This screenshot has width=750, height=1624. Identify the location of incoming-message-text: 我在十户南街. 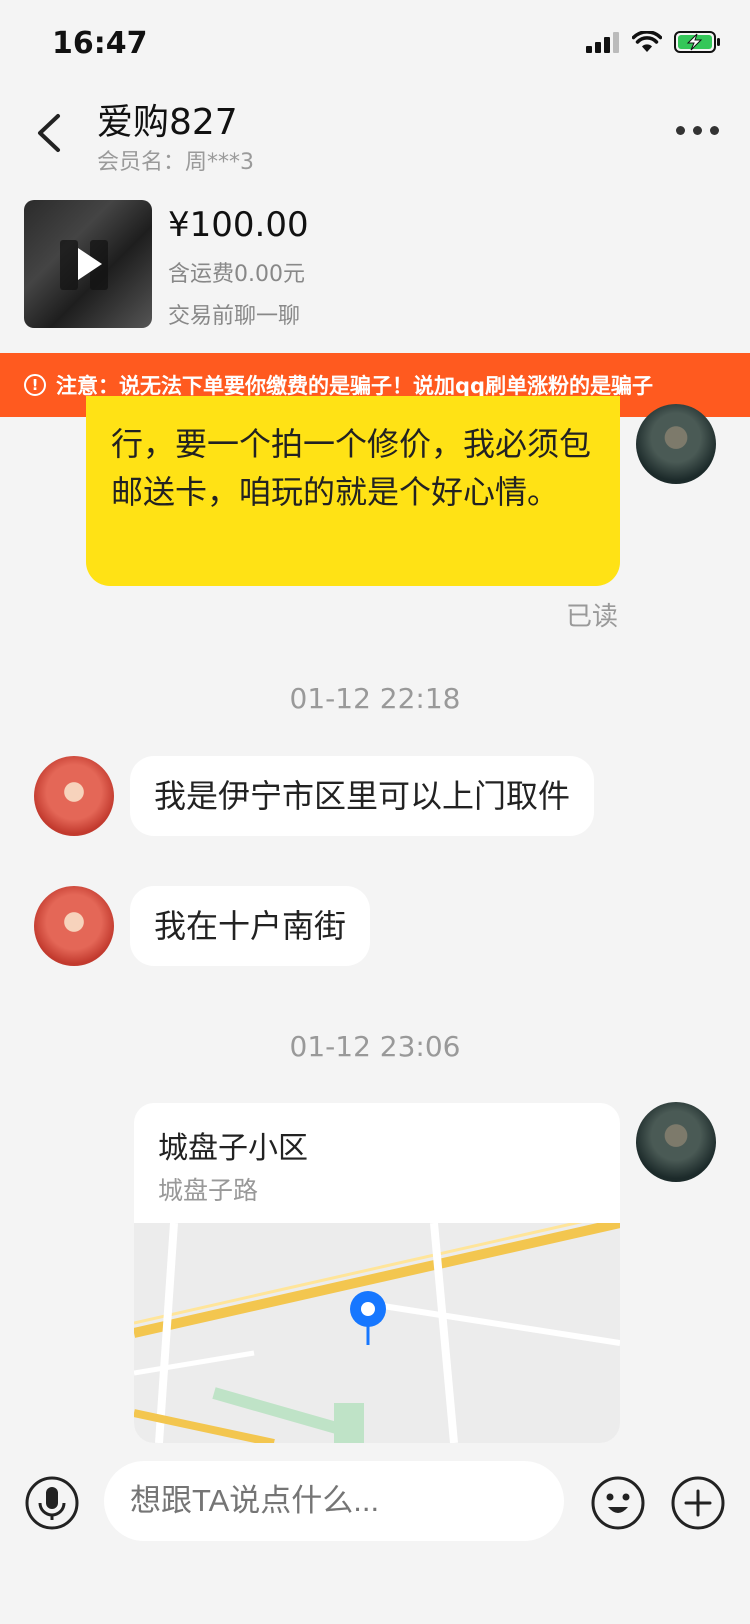
(250, 926).